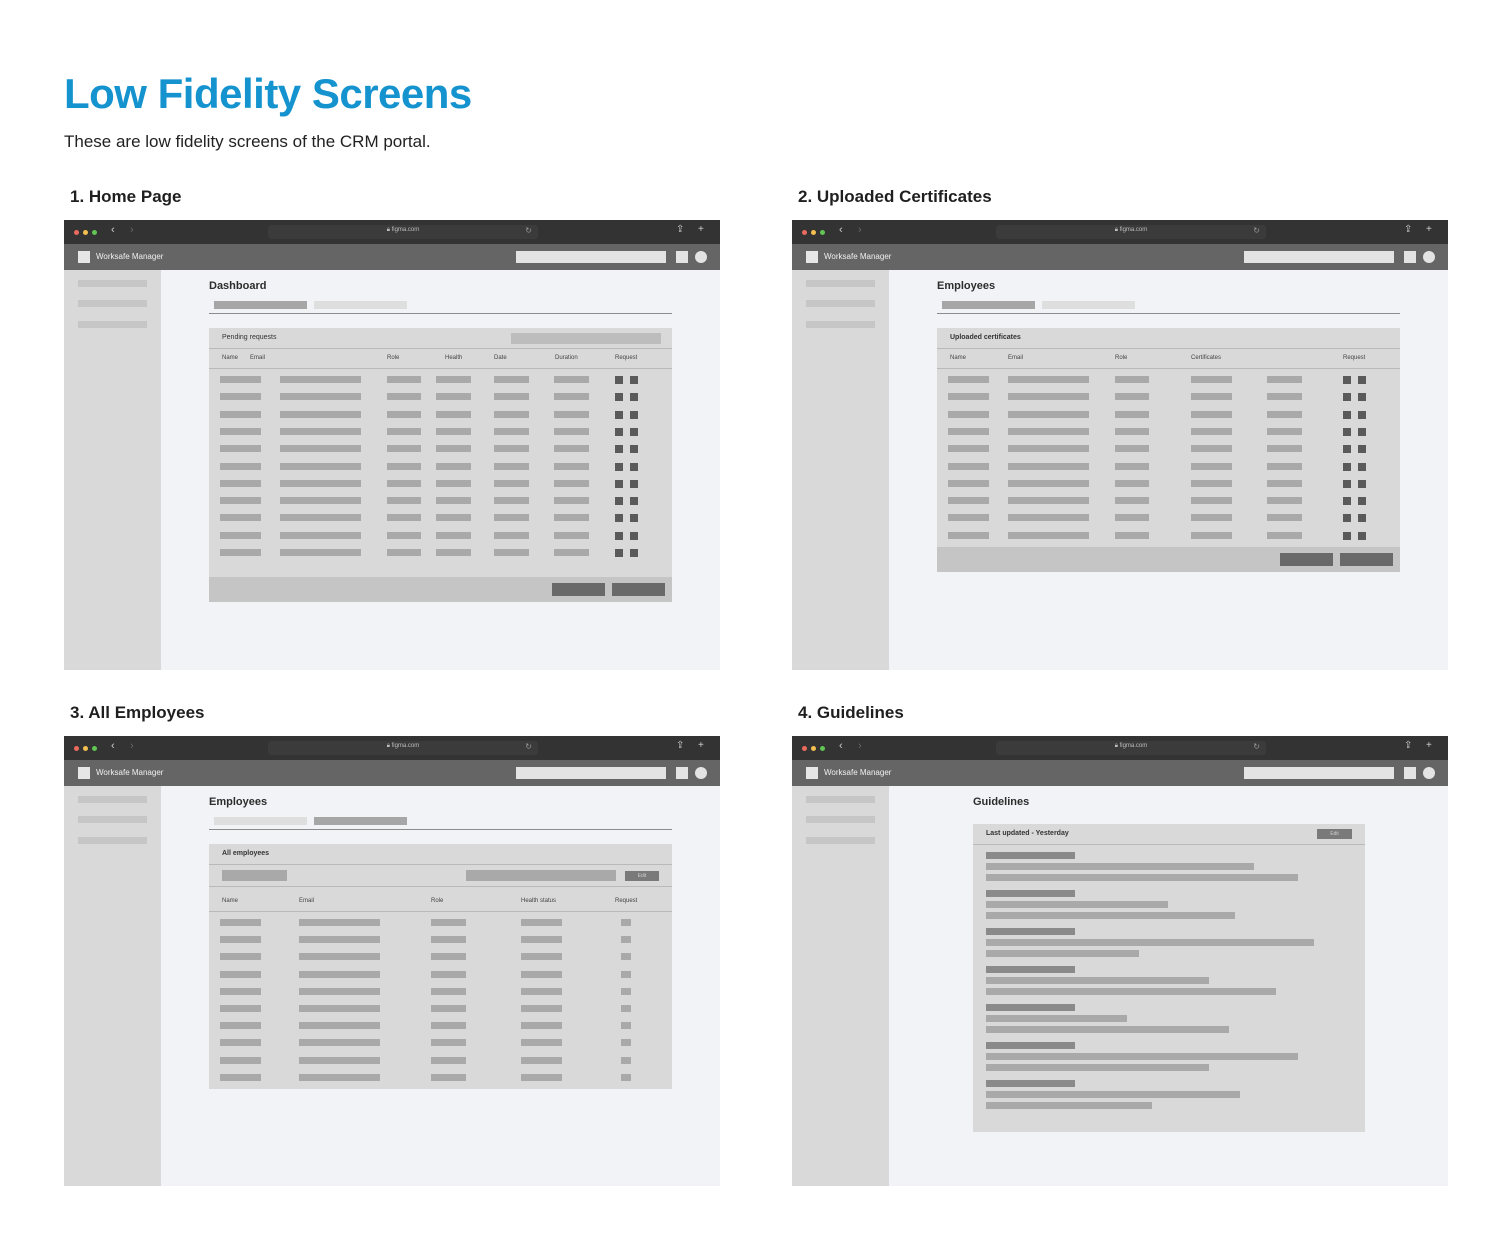 Image resolution: width=1512 pixels, height=1239 pixels. I want to click on edit-button: Edit, so click(1334, 834).